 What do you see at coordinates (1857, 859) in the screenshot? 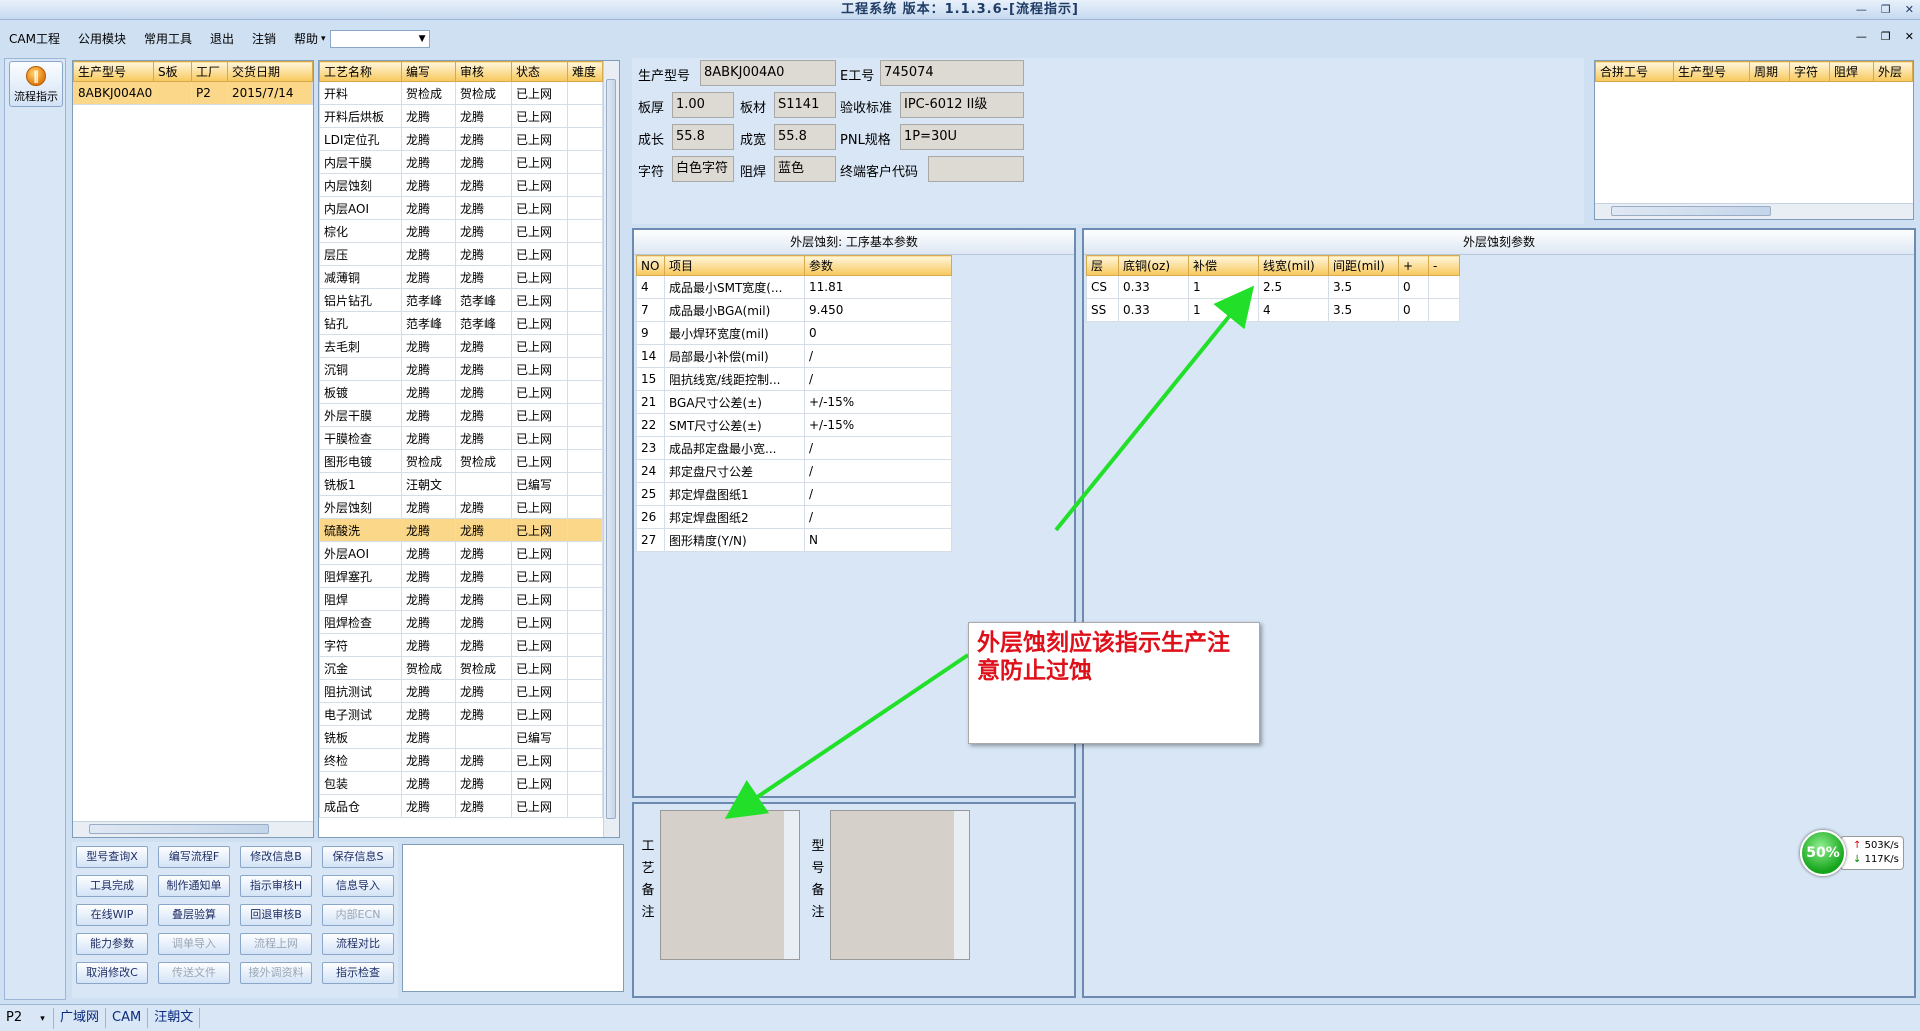
I see `download-arrow-icon: ↓` at bounding box center [1857, 859].